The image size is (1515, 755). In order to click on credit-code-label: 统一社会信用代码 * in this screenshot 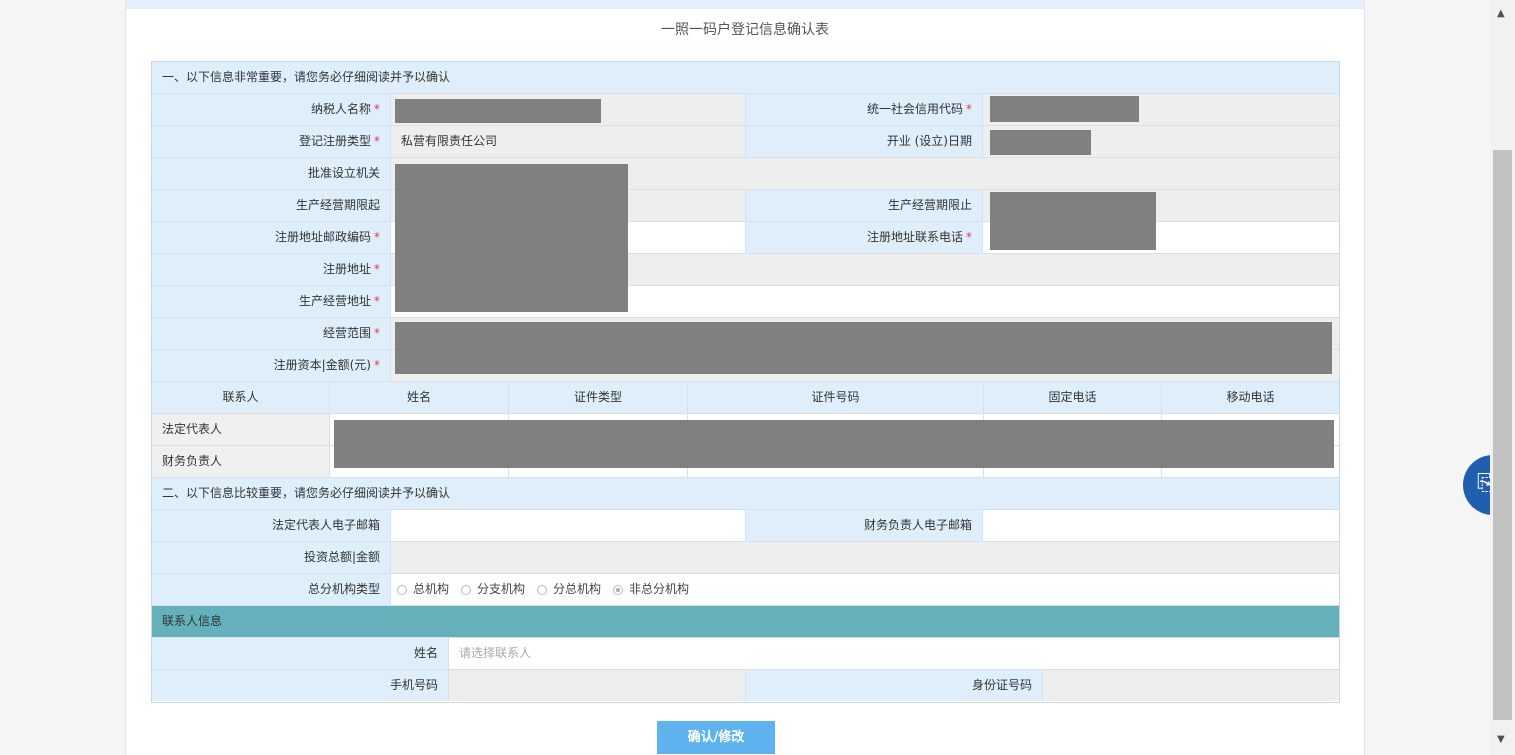, I will do `click(863, 109)`.